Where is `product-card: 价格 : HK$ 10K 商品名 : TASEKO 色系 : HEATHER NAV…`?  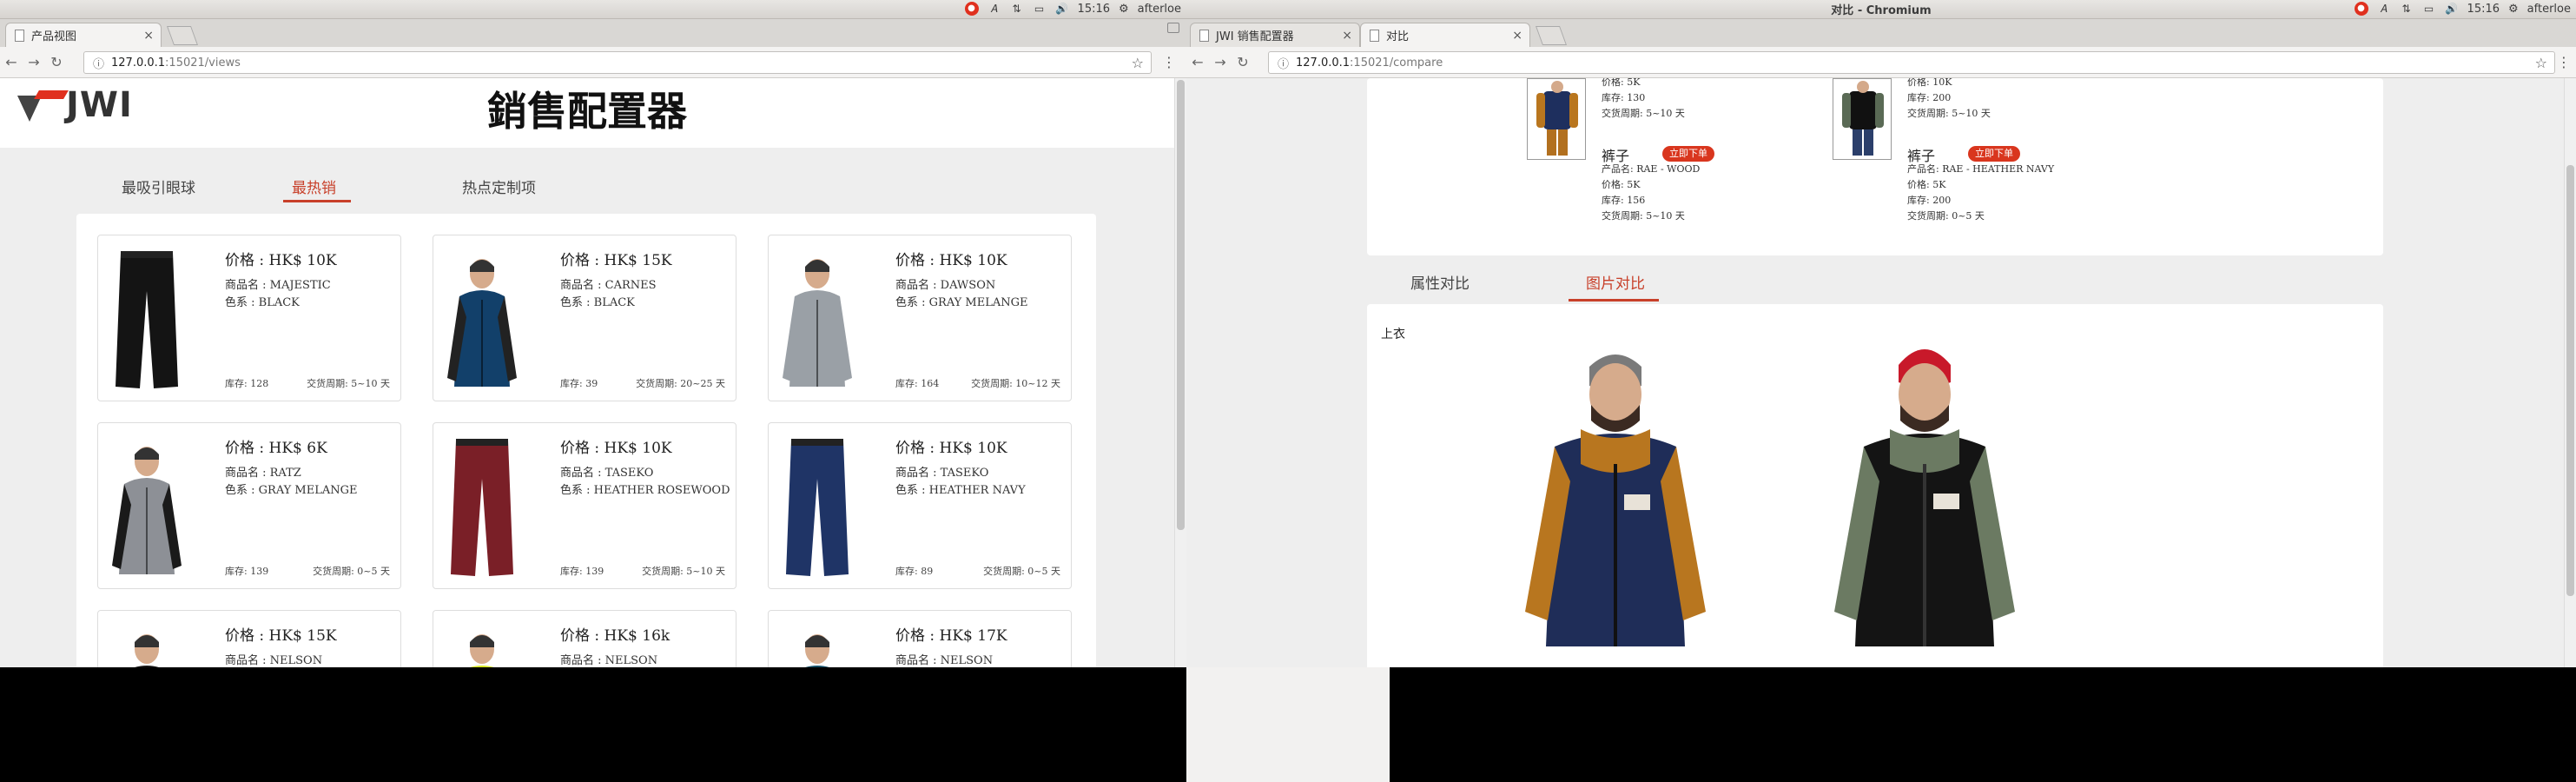
product-card: 价格 : HK$ 10K 商品名 : TASEKO 色系 : HEATHER NAV… is located at coordinates (920, 506).